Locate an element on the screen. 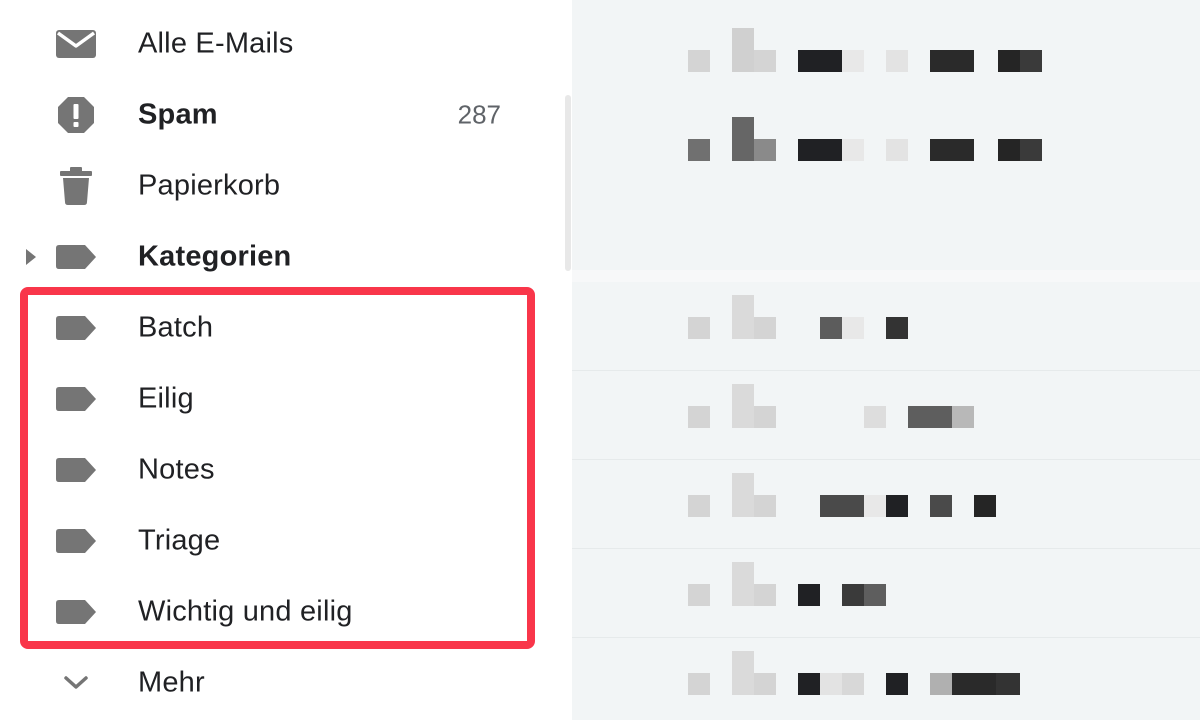 The width and height of the screenshot is (1200, 727). sidebar-item-wichtig-und-eilig: Wichtig und eilig is located at coordinates (282, 611).